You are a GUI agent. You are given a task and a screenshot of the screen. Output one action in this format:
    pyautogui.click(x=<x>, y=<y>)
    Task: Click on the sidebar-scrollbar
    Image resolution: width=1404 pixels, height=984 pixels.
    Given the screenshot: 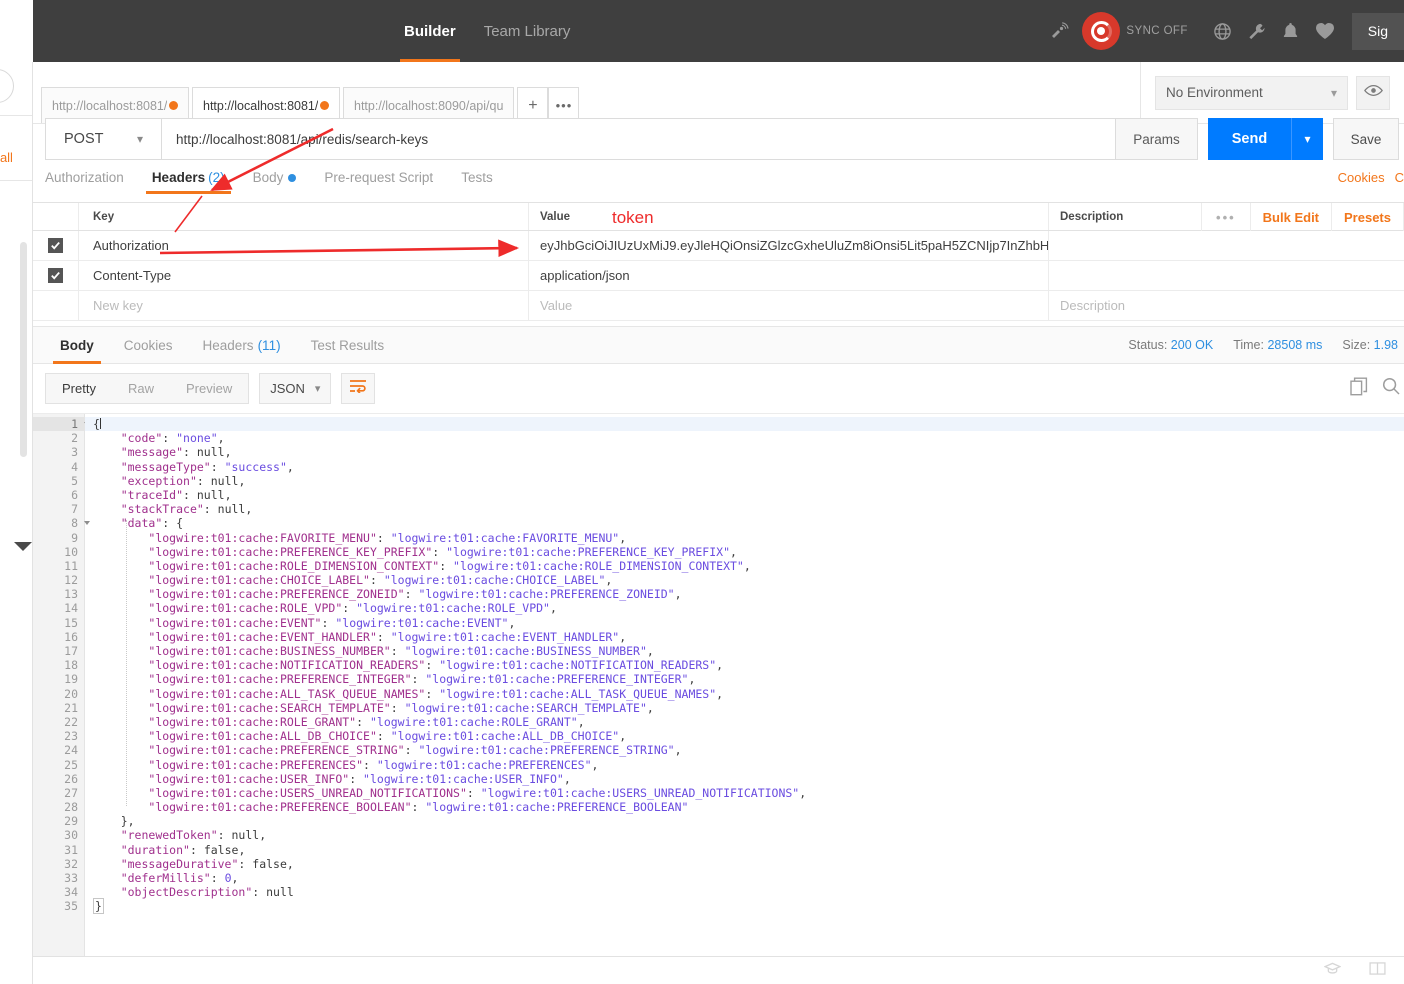 What is the action you would take?
    pyautogui.click(x=23, y=349)
    